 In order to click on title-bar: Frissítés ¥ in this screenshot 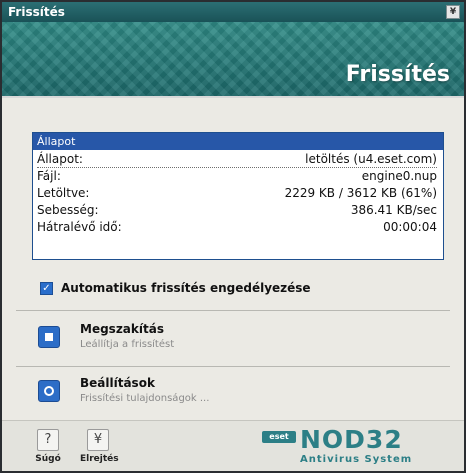, I will do `click(233, 12)`.